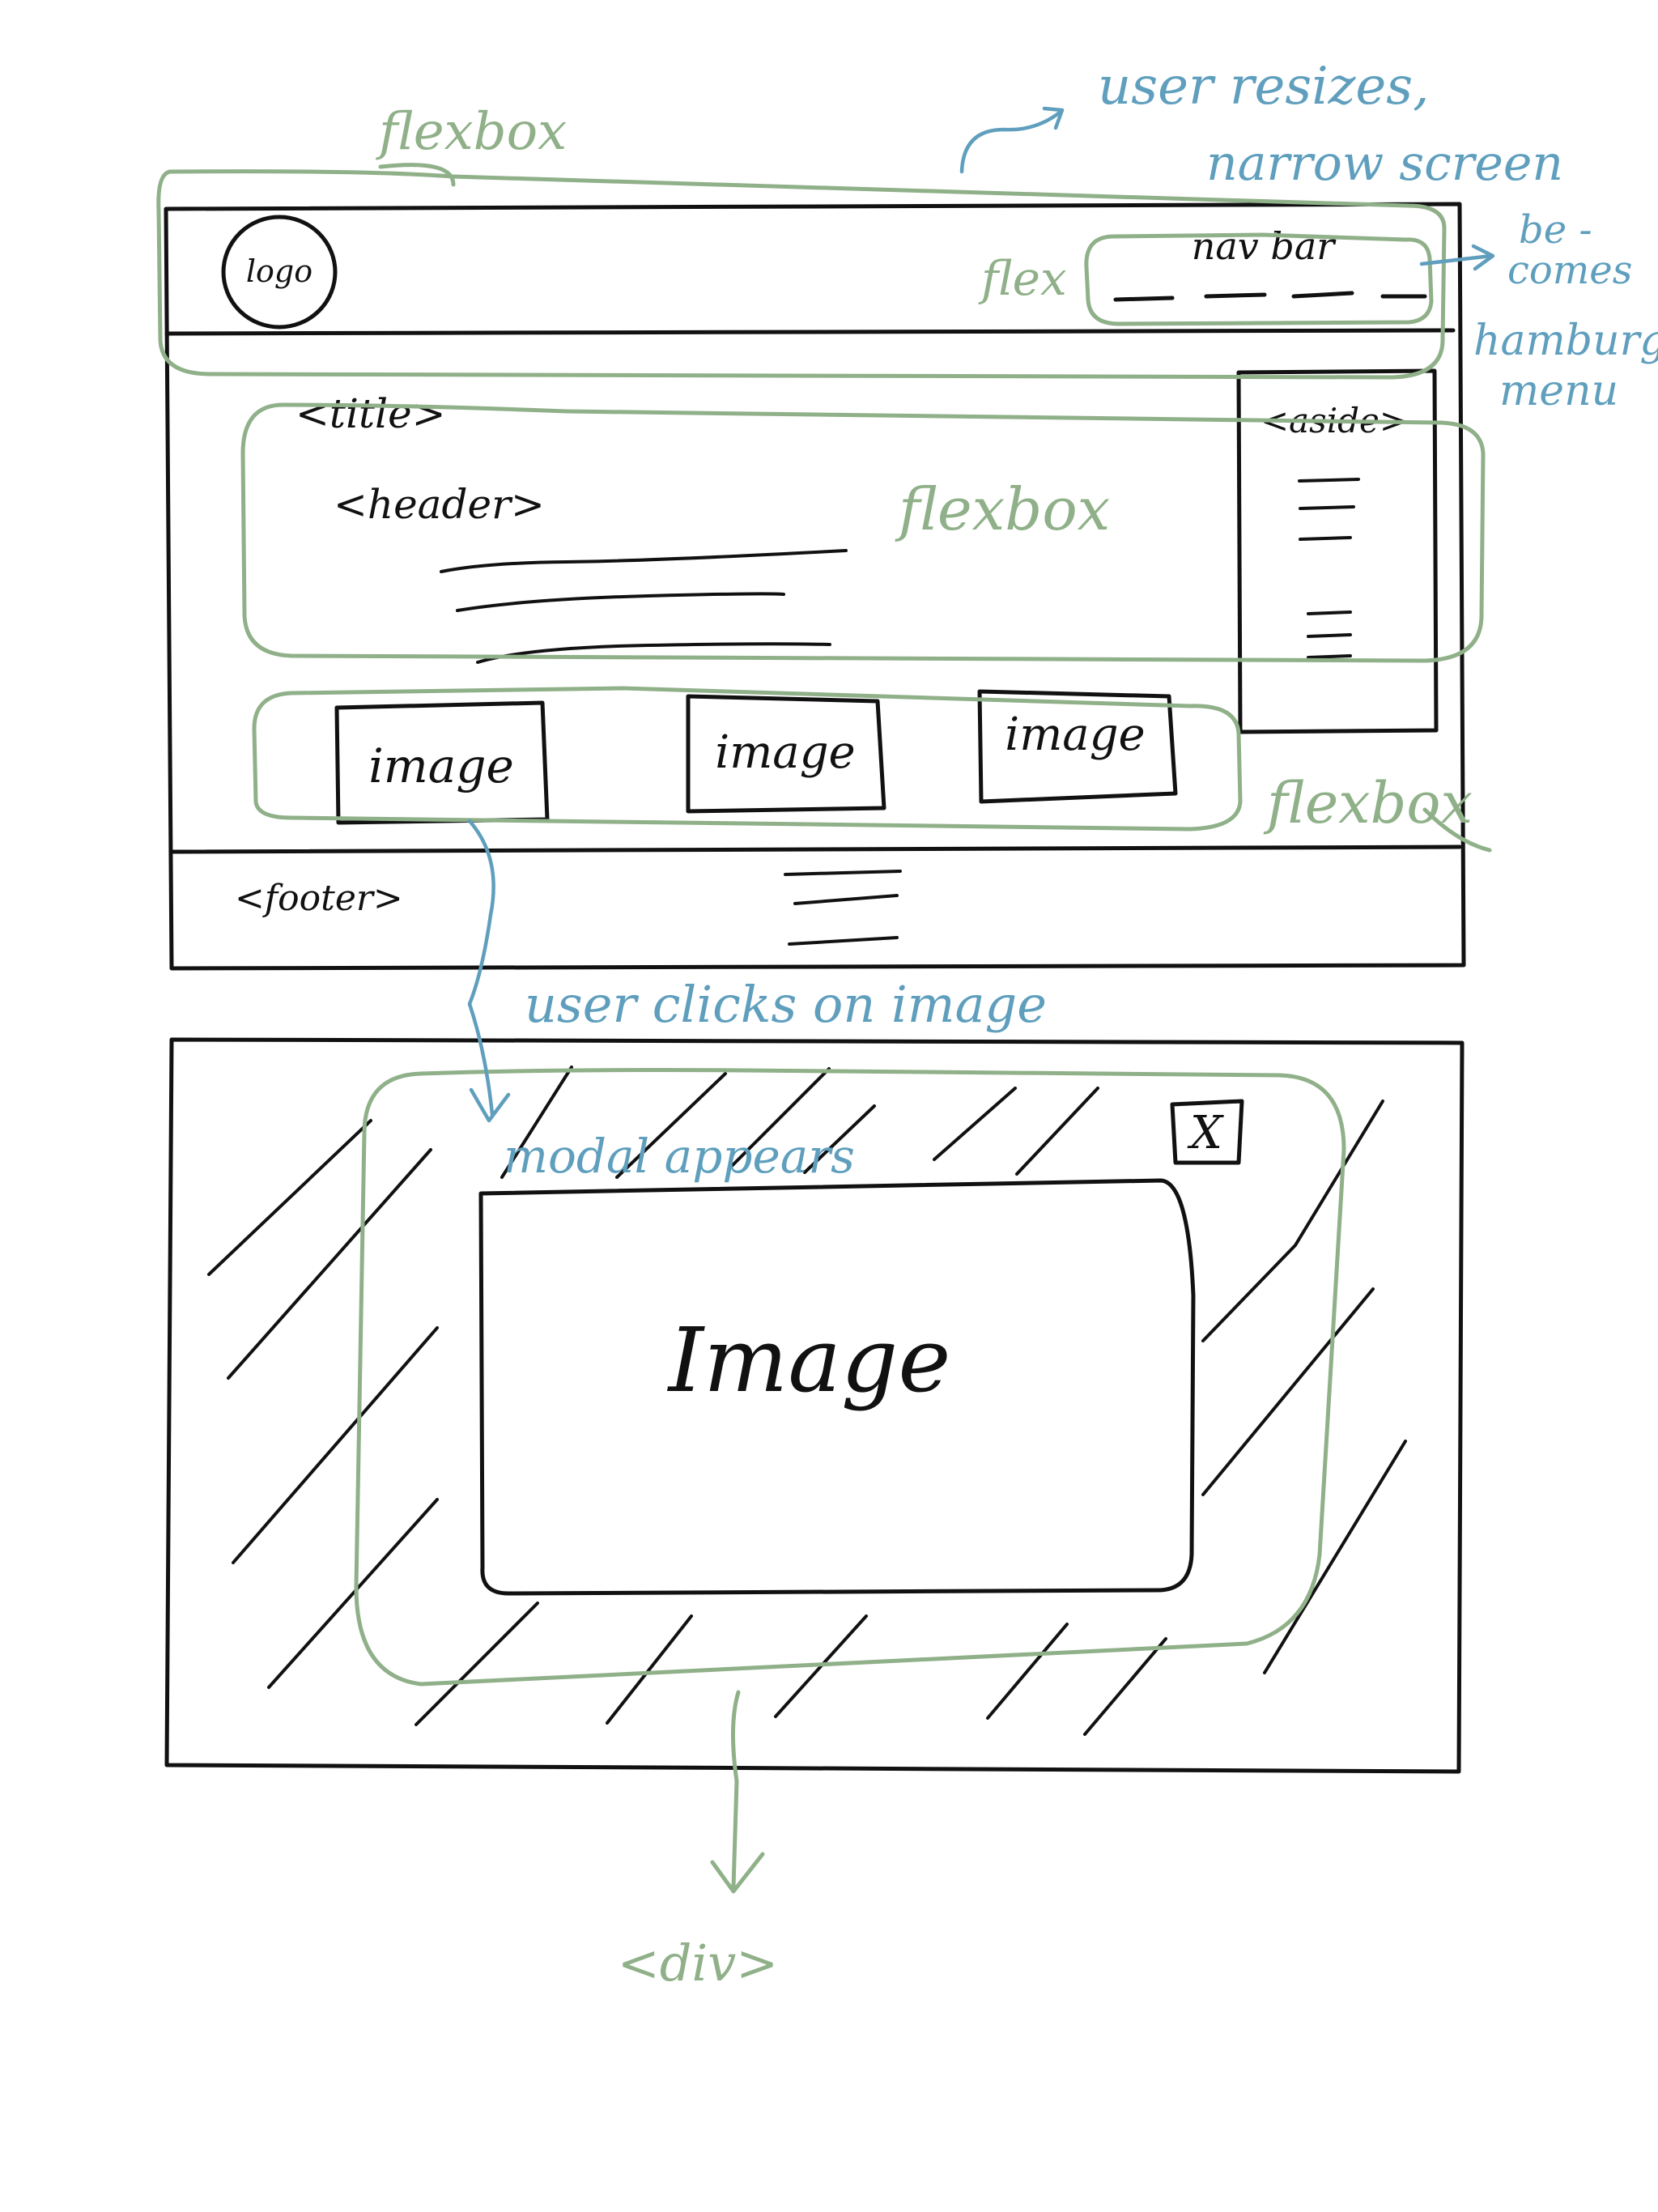 Image resolution: width=1658 pixels, height=2212 pixels. What do you see at coordinates (863, 532) in the screenshot?
I see `flexbox-outline-header` at bounding box center [863, 532].